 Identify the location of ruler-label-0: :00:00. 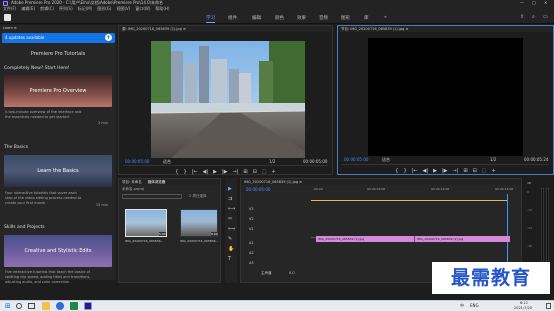
(318, 189).